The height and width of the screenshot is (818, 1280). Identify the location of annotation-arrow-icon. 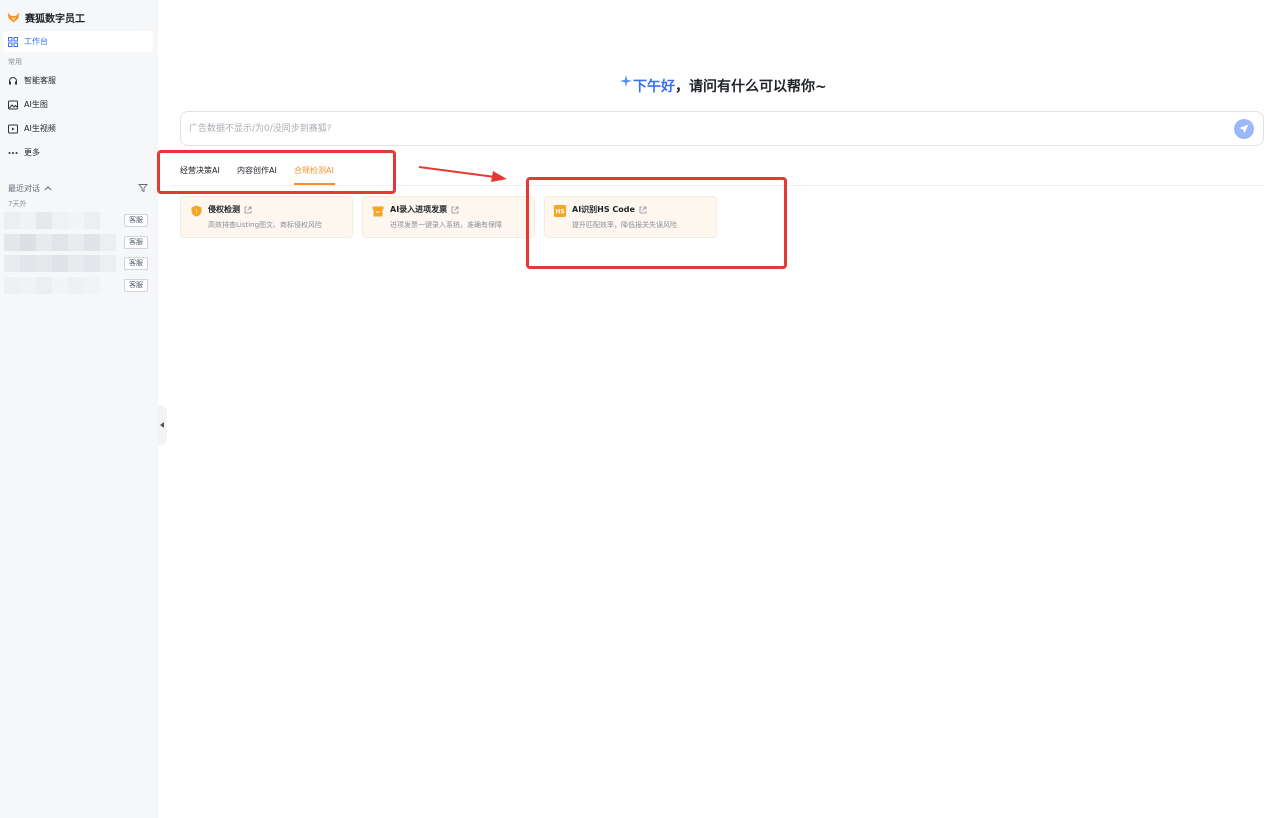
(462, 174).